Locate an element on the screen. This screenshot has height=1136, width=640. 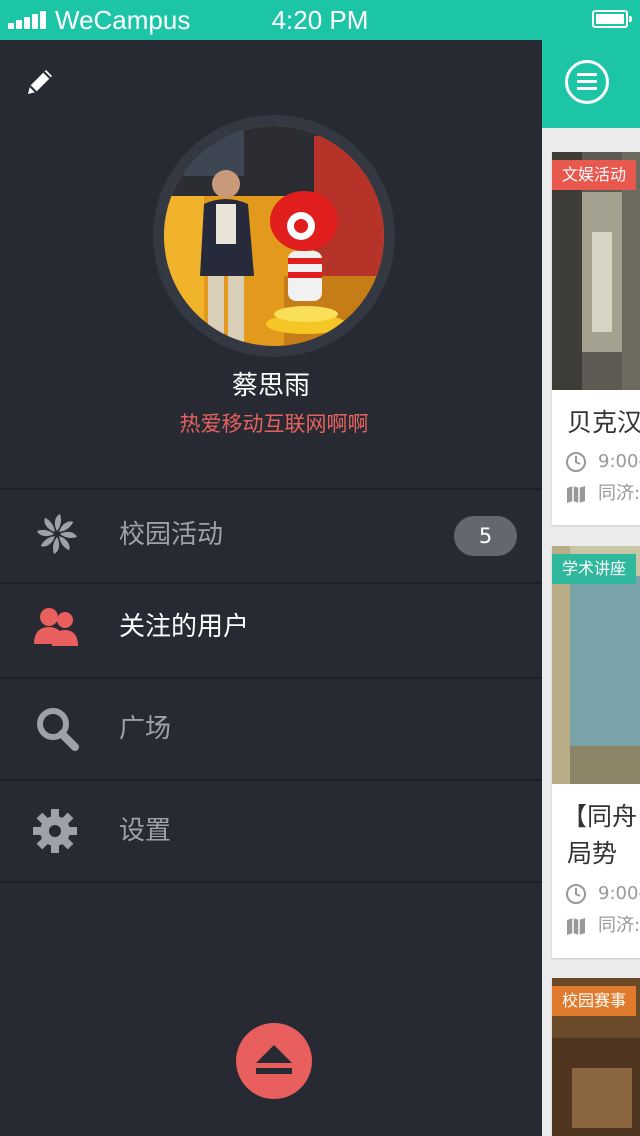
menu-toggle-button is located at coordinates (587, 82).